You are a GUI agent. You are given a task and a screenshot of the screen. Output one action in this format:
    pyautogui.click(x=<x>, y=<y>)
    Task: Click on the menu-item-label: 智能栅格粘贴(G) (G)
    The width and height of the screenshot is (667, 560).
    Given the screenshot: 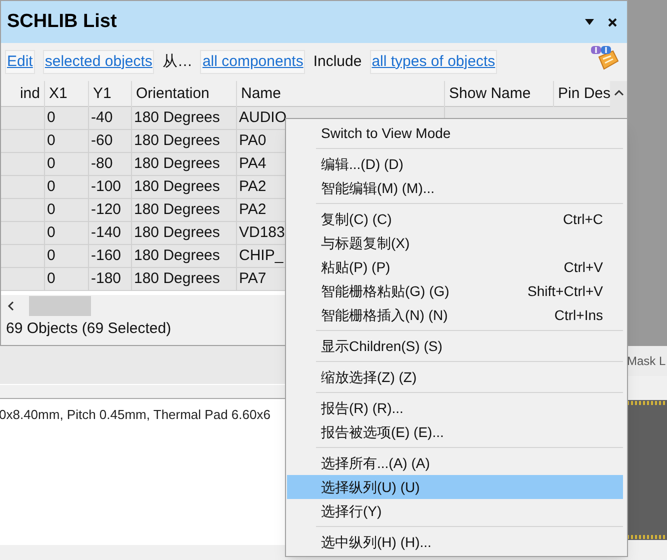 What is the action you would take?
    pyautogui.click(x=385, y=291)
    